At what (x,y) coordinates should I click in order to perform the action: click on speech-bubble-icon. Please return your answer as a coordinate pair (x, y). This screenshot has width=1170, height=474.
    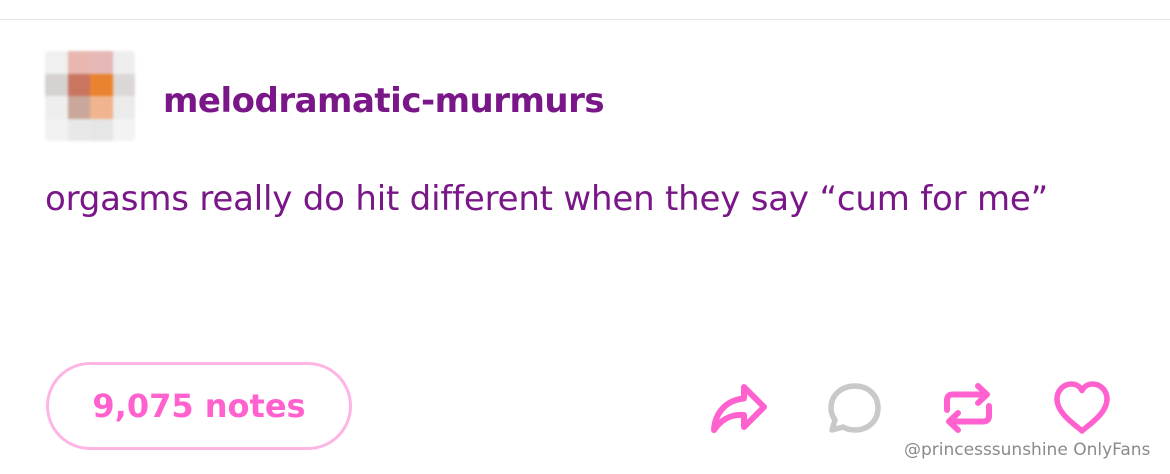
    Looking at the image, I should click on (854, 408).